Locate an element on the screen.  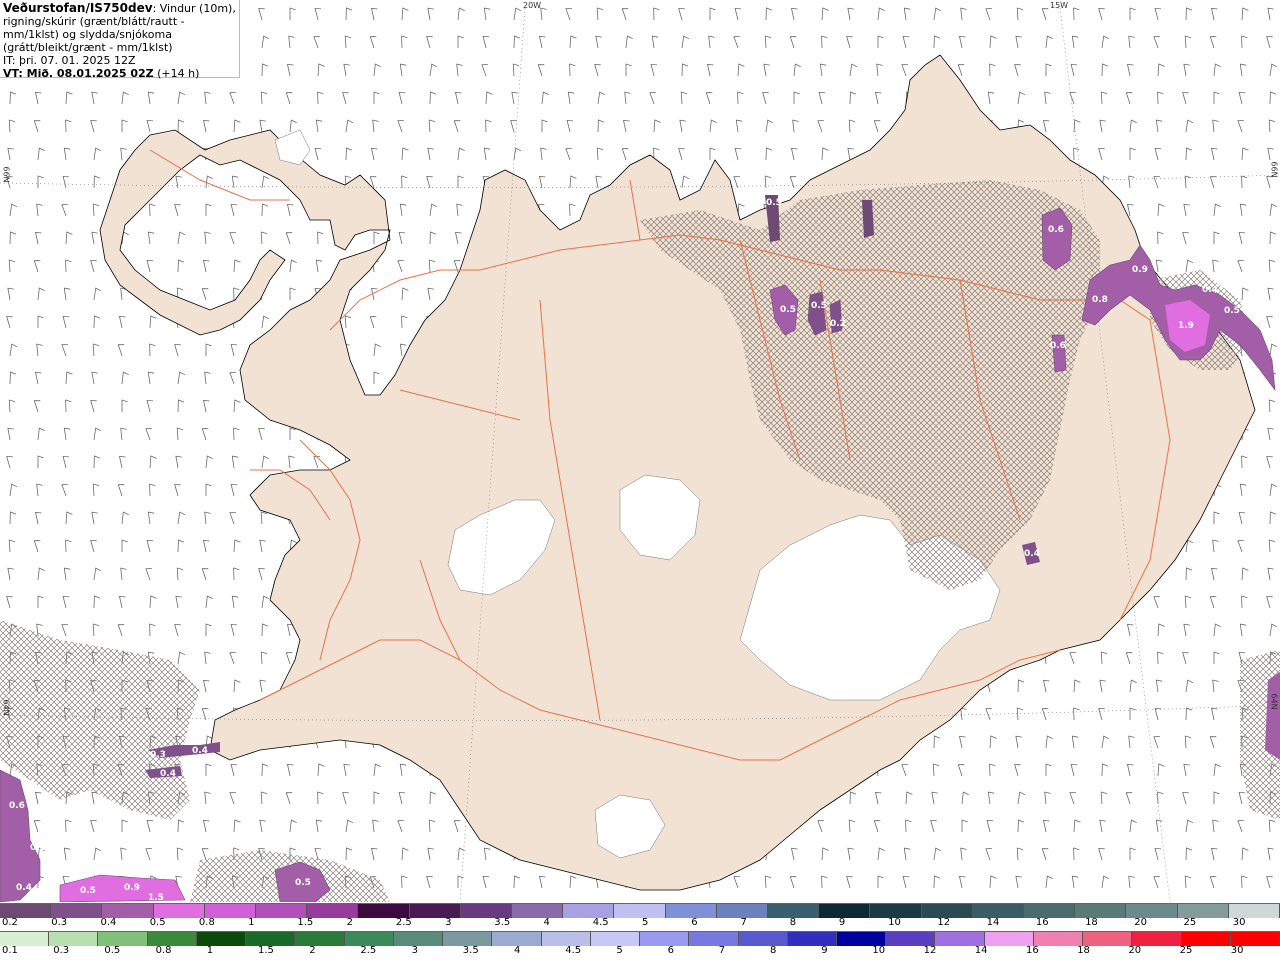
scale-label: 0.2 is located at coordinates (10, 922).